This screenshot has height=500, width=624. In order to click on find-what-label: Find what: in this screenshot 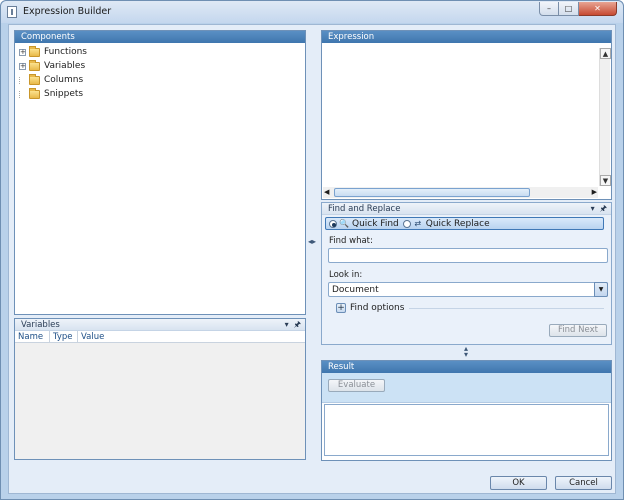, I will do `click(351, 241)`.